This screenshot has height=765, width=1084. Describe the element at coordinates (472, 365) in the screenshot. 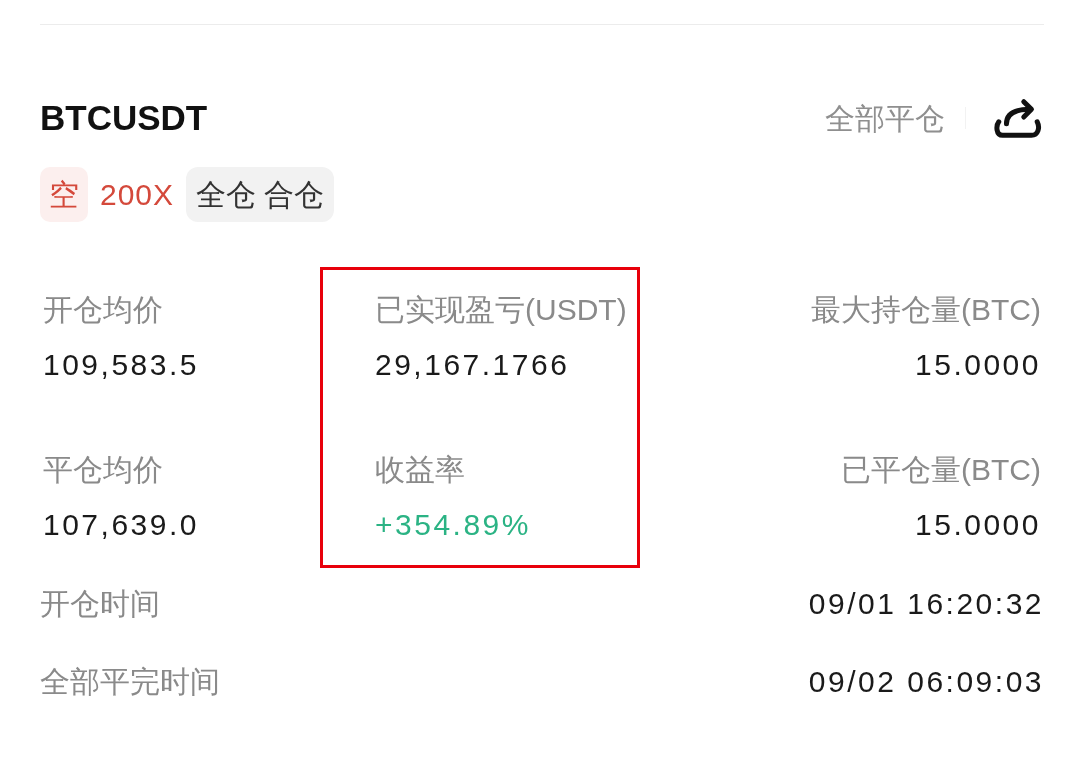

I see `stat-value: 29,167.1766` at that location.